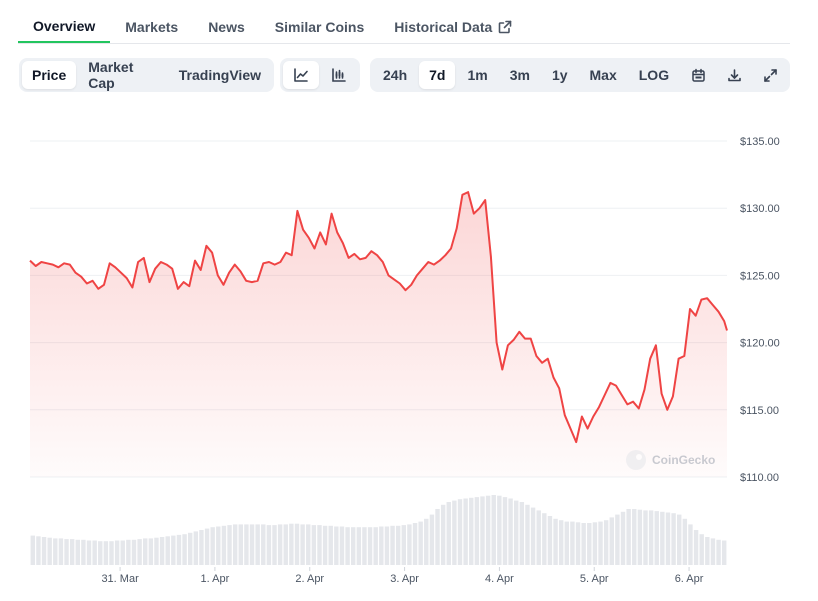 The height and width of the screenshot is (601, 818). Describe the element at coordinates (760, 276) in the screenshot. I see `y-tick-label: $125.00` at that location.